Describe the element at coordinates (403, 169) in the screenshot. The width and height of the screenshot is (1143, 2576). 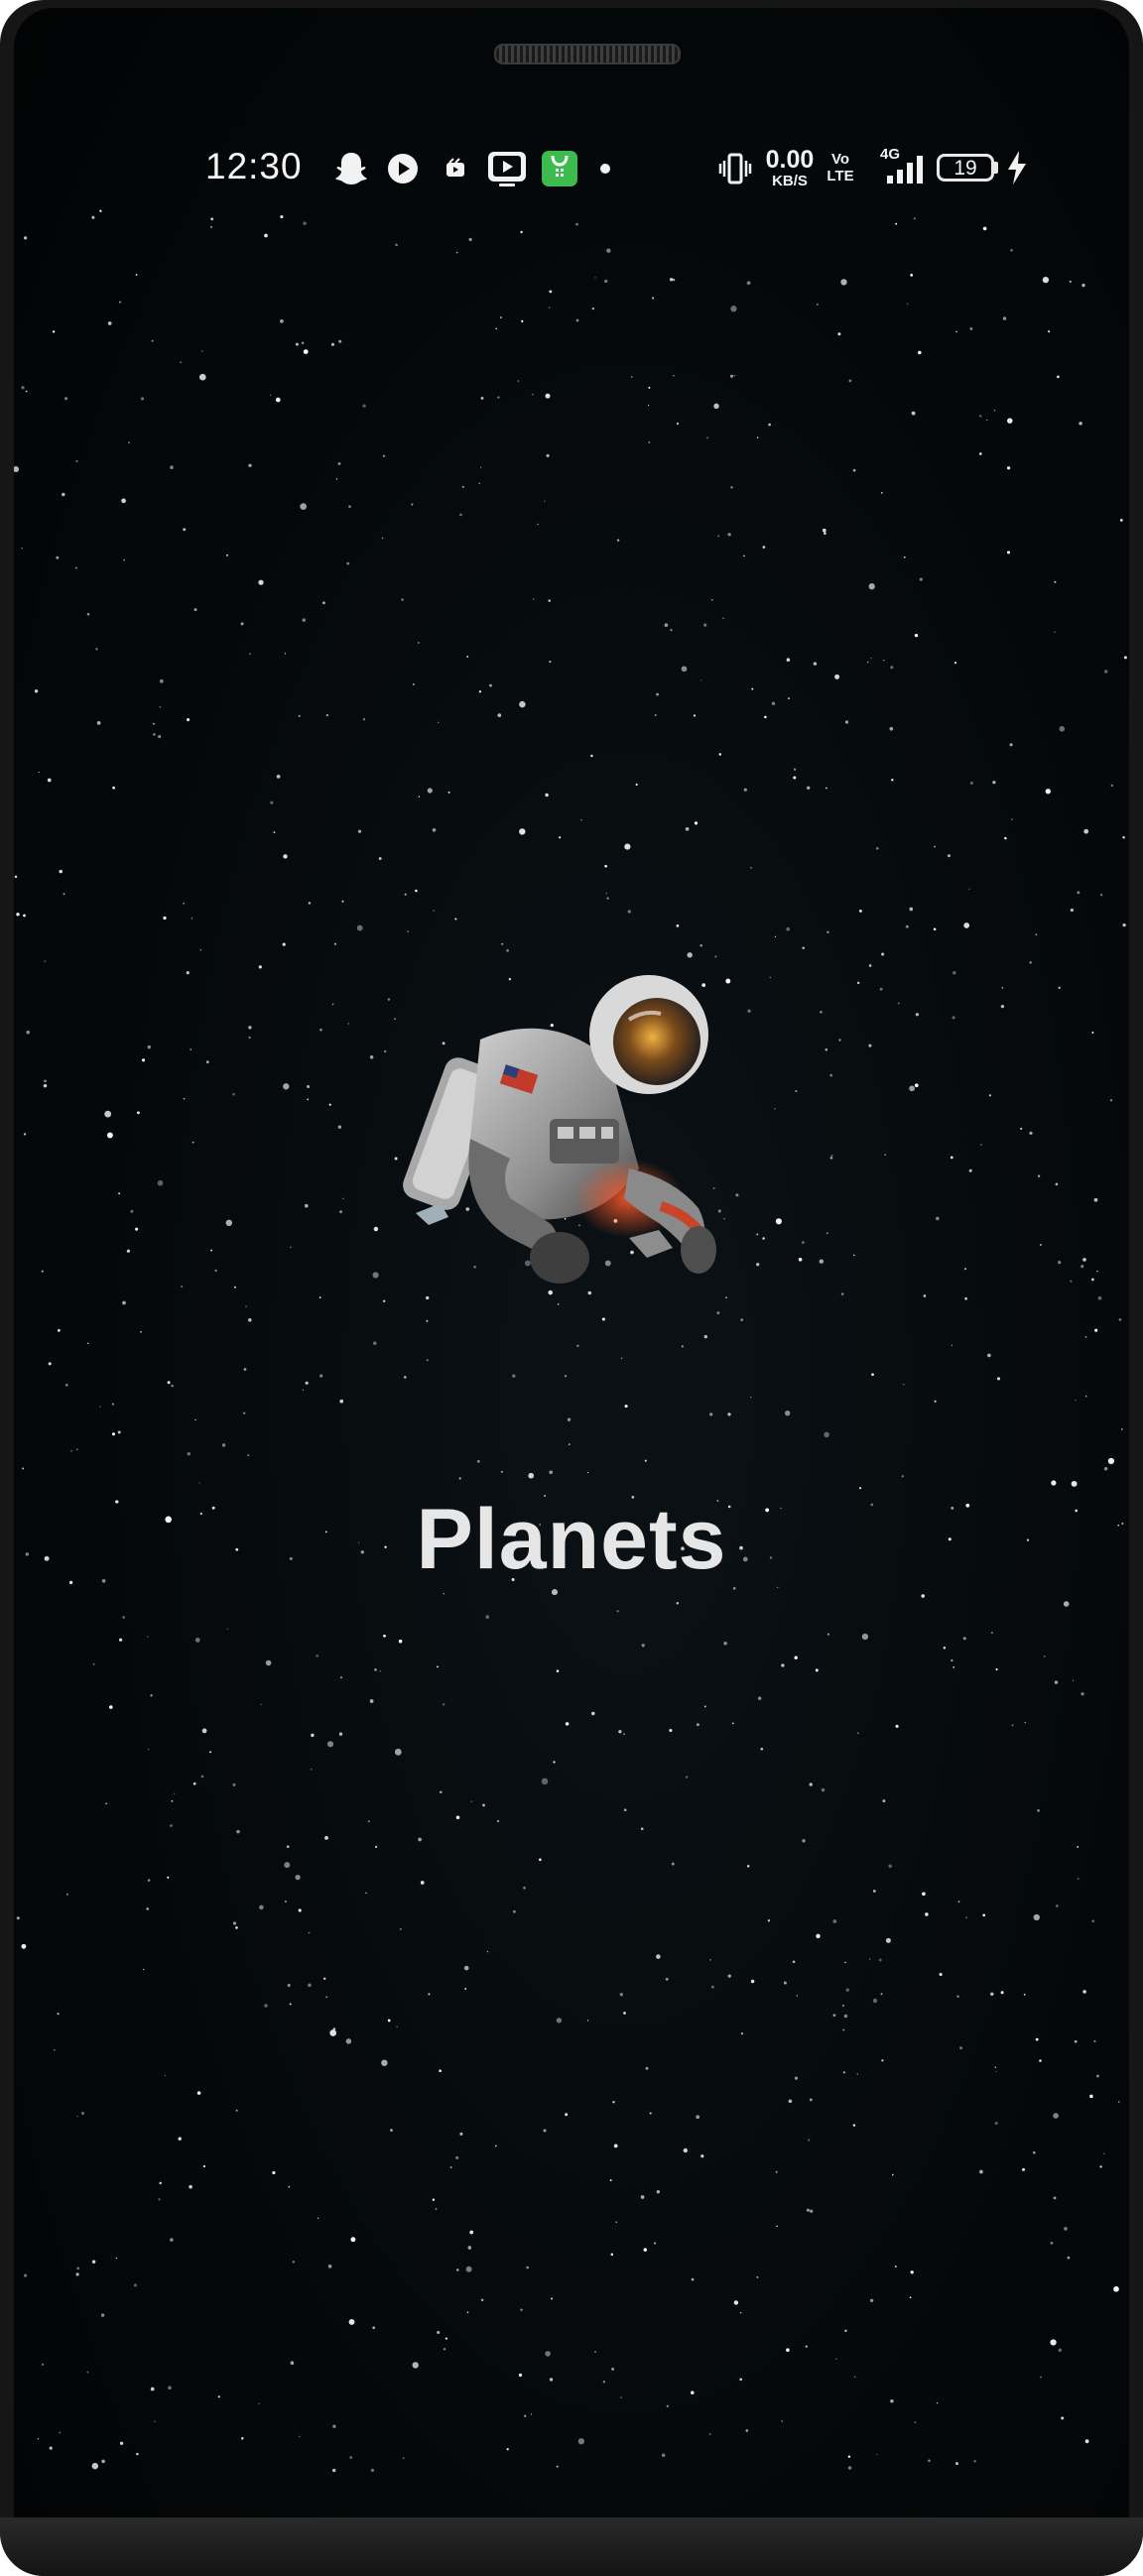
I see `play-circle-icon` at that location.